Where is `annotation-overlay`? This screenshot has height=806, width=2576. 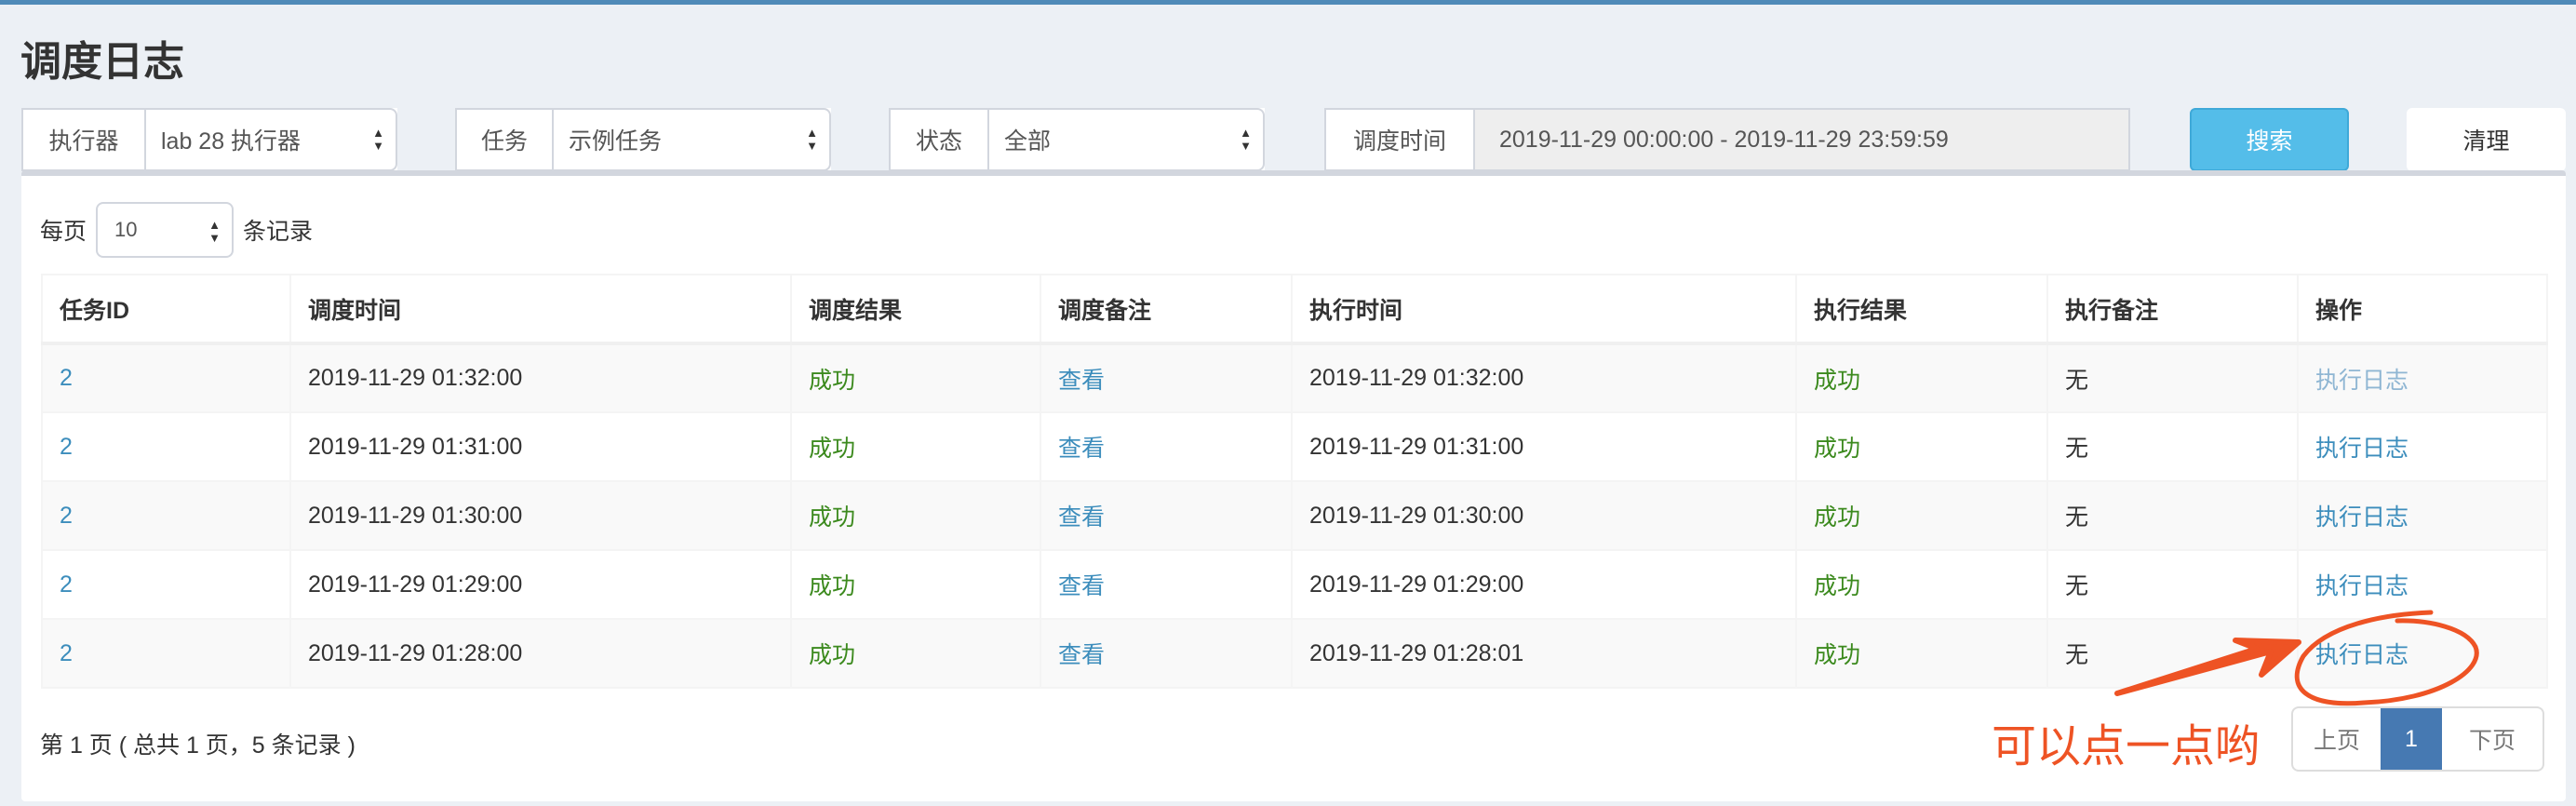
annotation-overlay is located at coordinates (2296, 658).